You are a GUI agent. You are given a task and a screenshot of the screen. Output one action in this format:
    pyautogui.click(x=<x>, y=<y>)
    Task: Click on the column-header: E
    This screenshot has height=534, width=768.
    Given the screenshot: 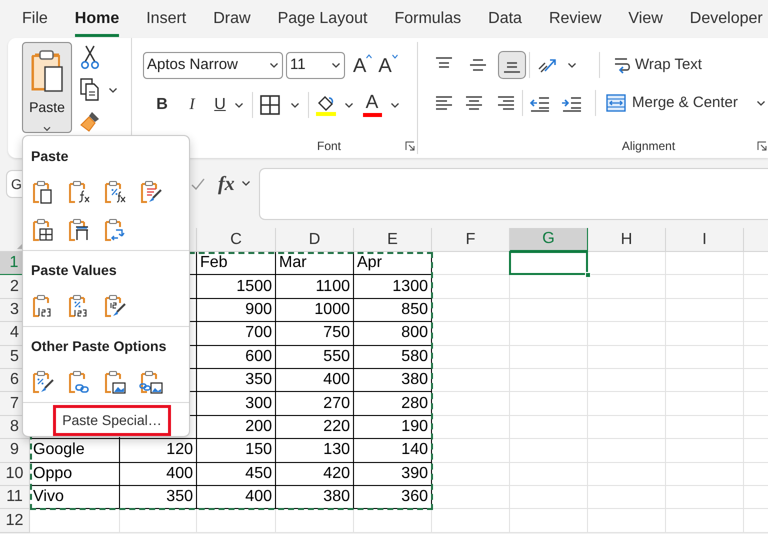 What is the action you would take?
    pyautogui.click(x=393, y=240)
    